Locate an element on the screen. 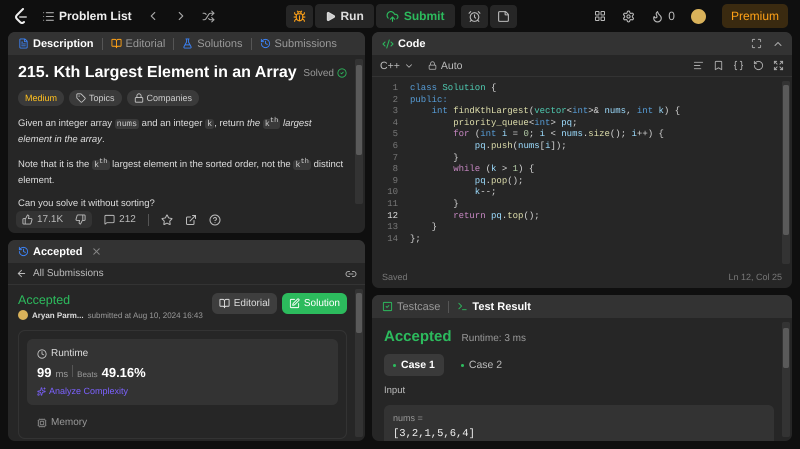  premium-button: Premium is located at coordinates (755, 16).